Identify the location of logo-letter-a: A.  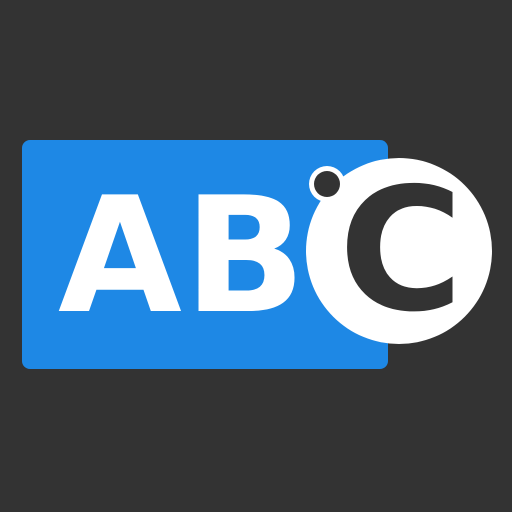
(120, 255).